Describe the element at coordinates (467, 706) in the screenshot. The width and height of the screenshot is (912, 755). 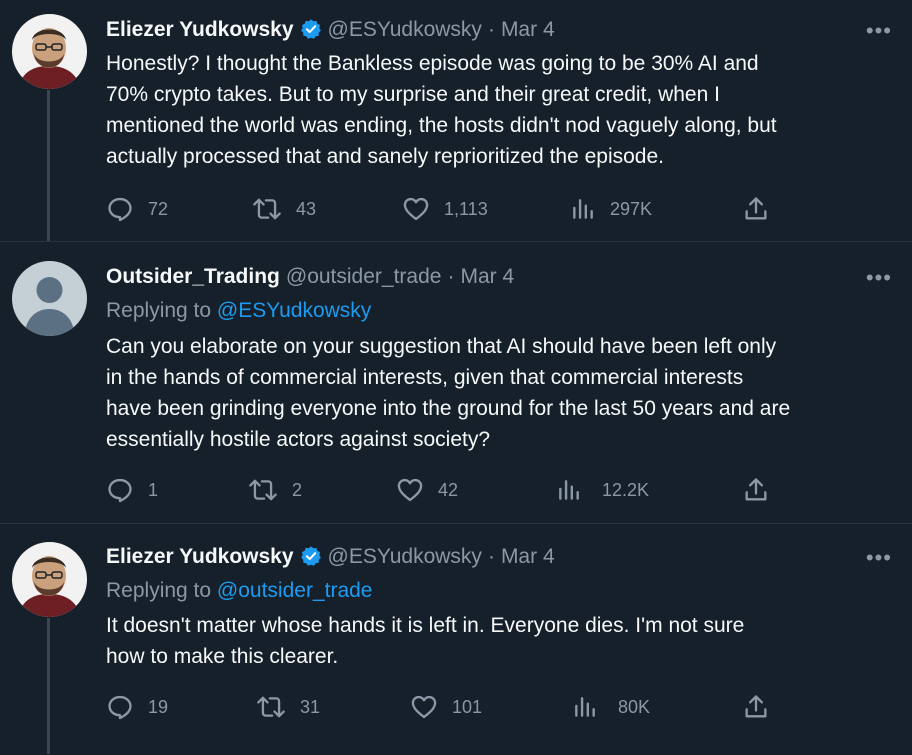
I see `like-count: 101` at that location.